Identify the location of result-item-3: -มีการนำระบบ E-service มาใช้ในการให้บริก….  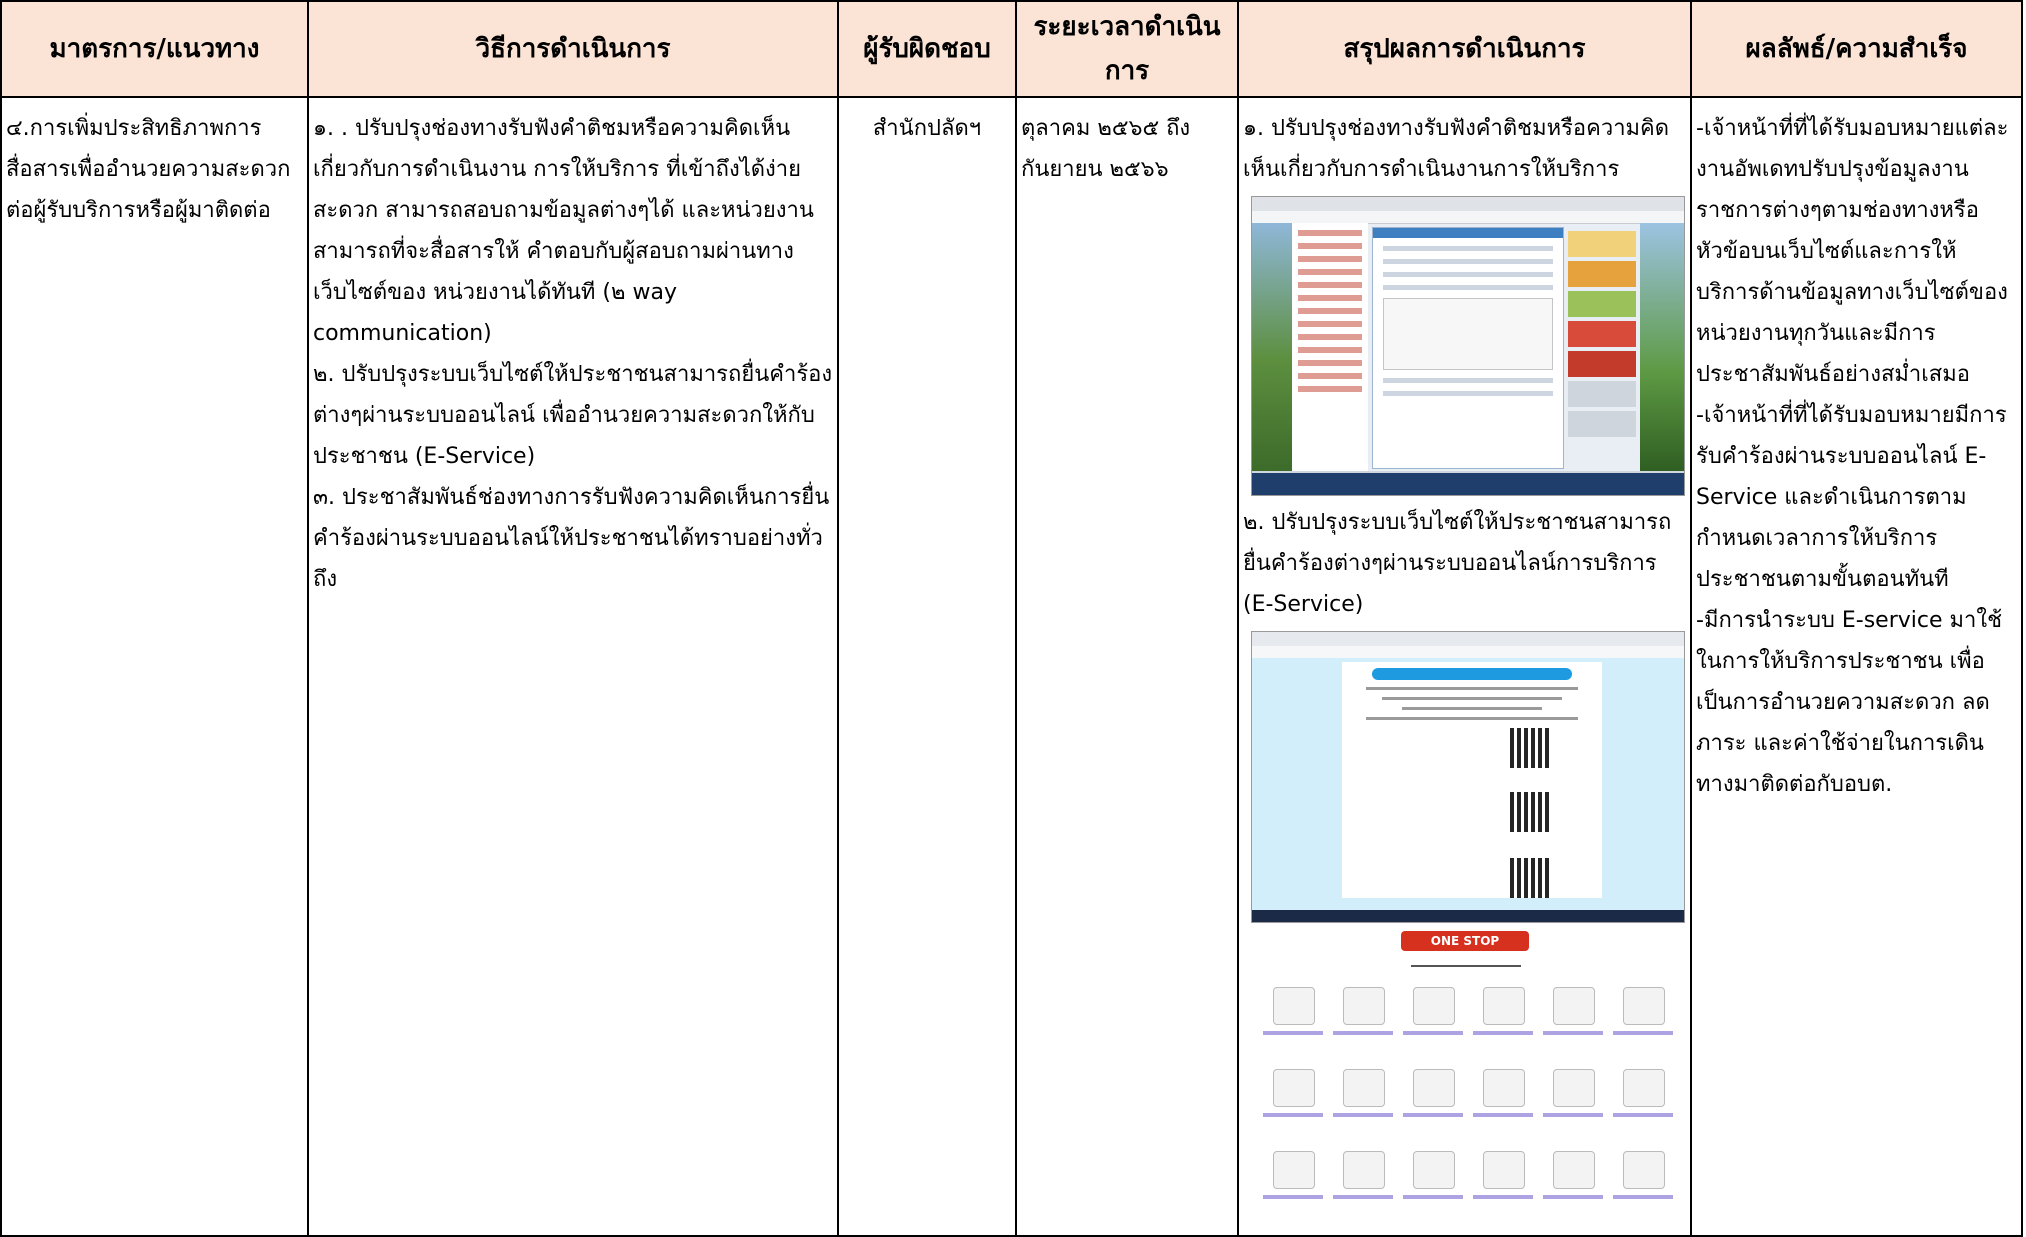
(1849, 702).